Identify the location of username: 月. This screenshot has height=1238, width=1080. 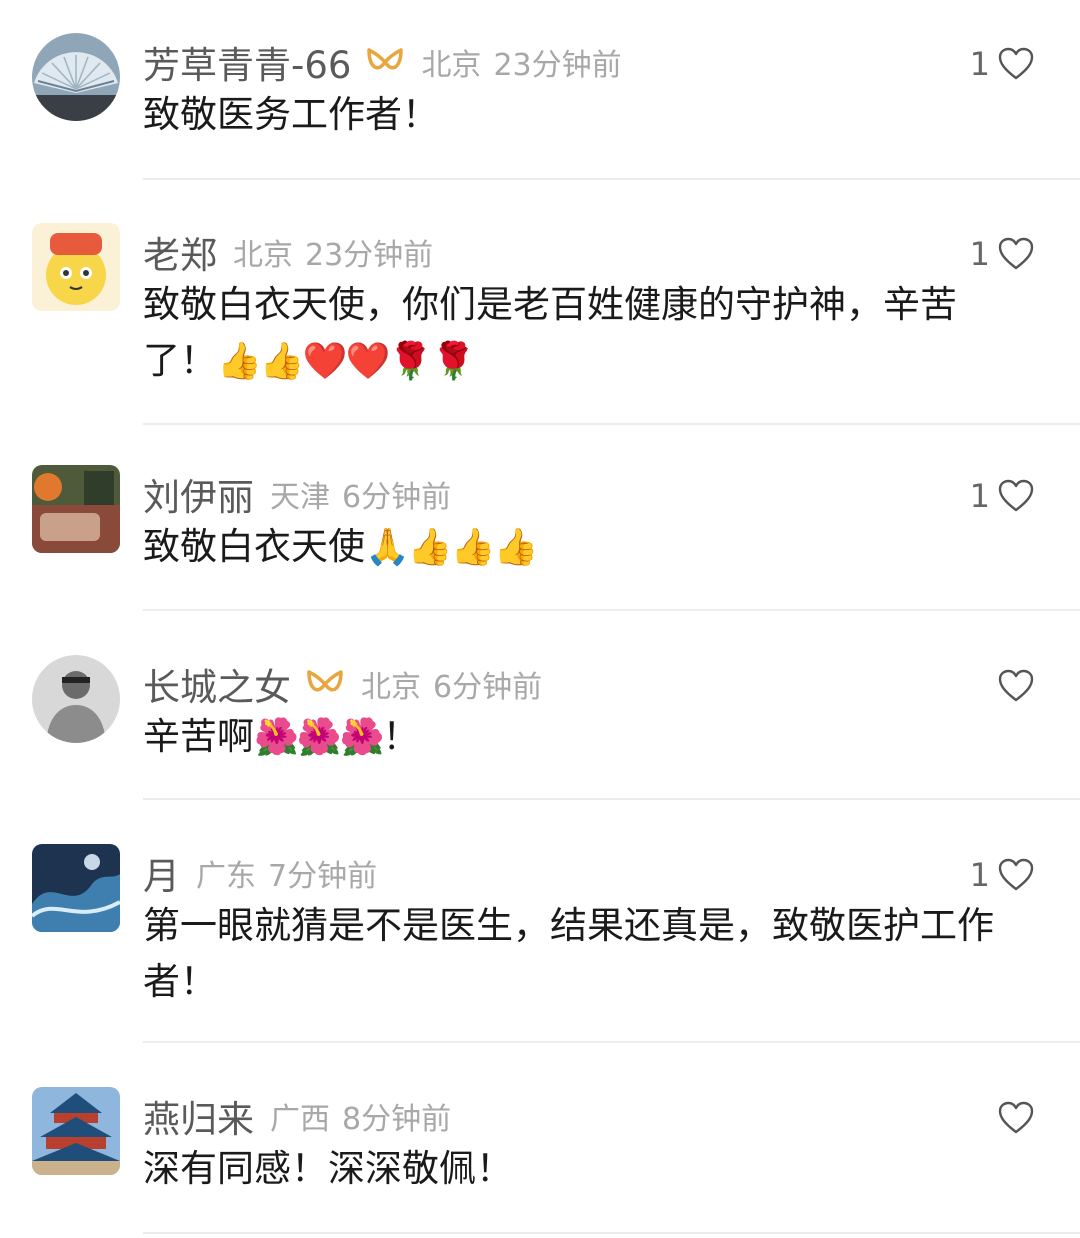
(161, 873).